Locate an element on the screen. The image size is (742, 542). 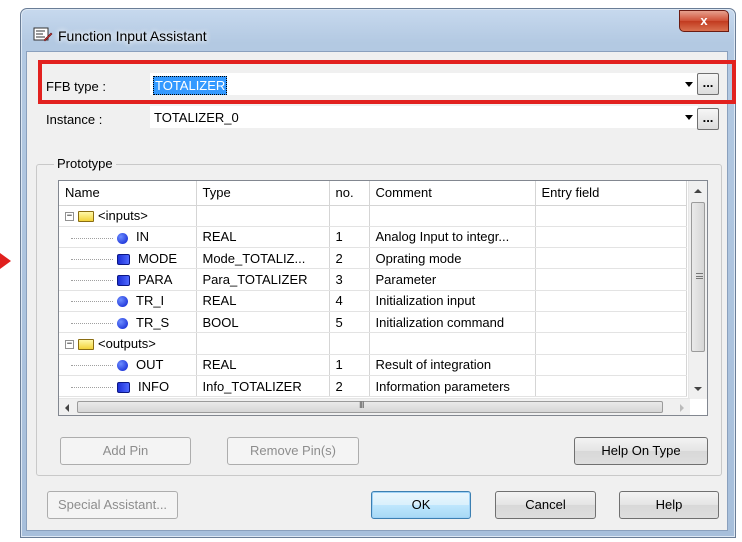
cell-name: − <outputs> is located at coordinates (128, 343).